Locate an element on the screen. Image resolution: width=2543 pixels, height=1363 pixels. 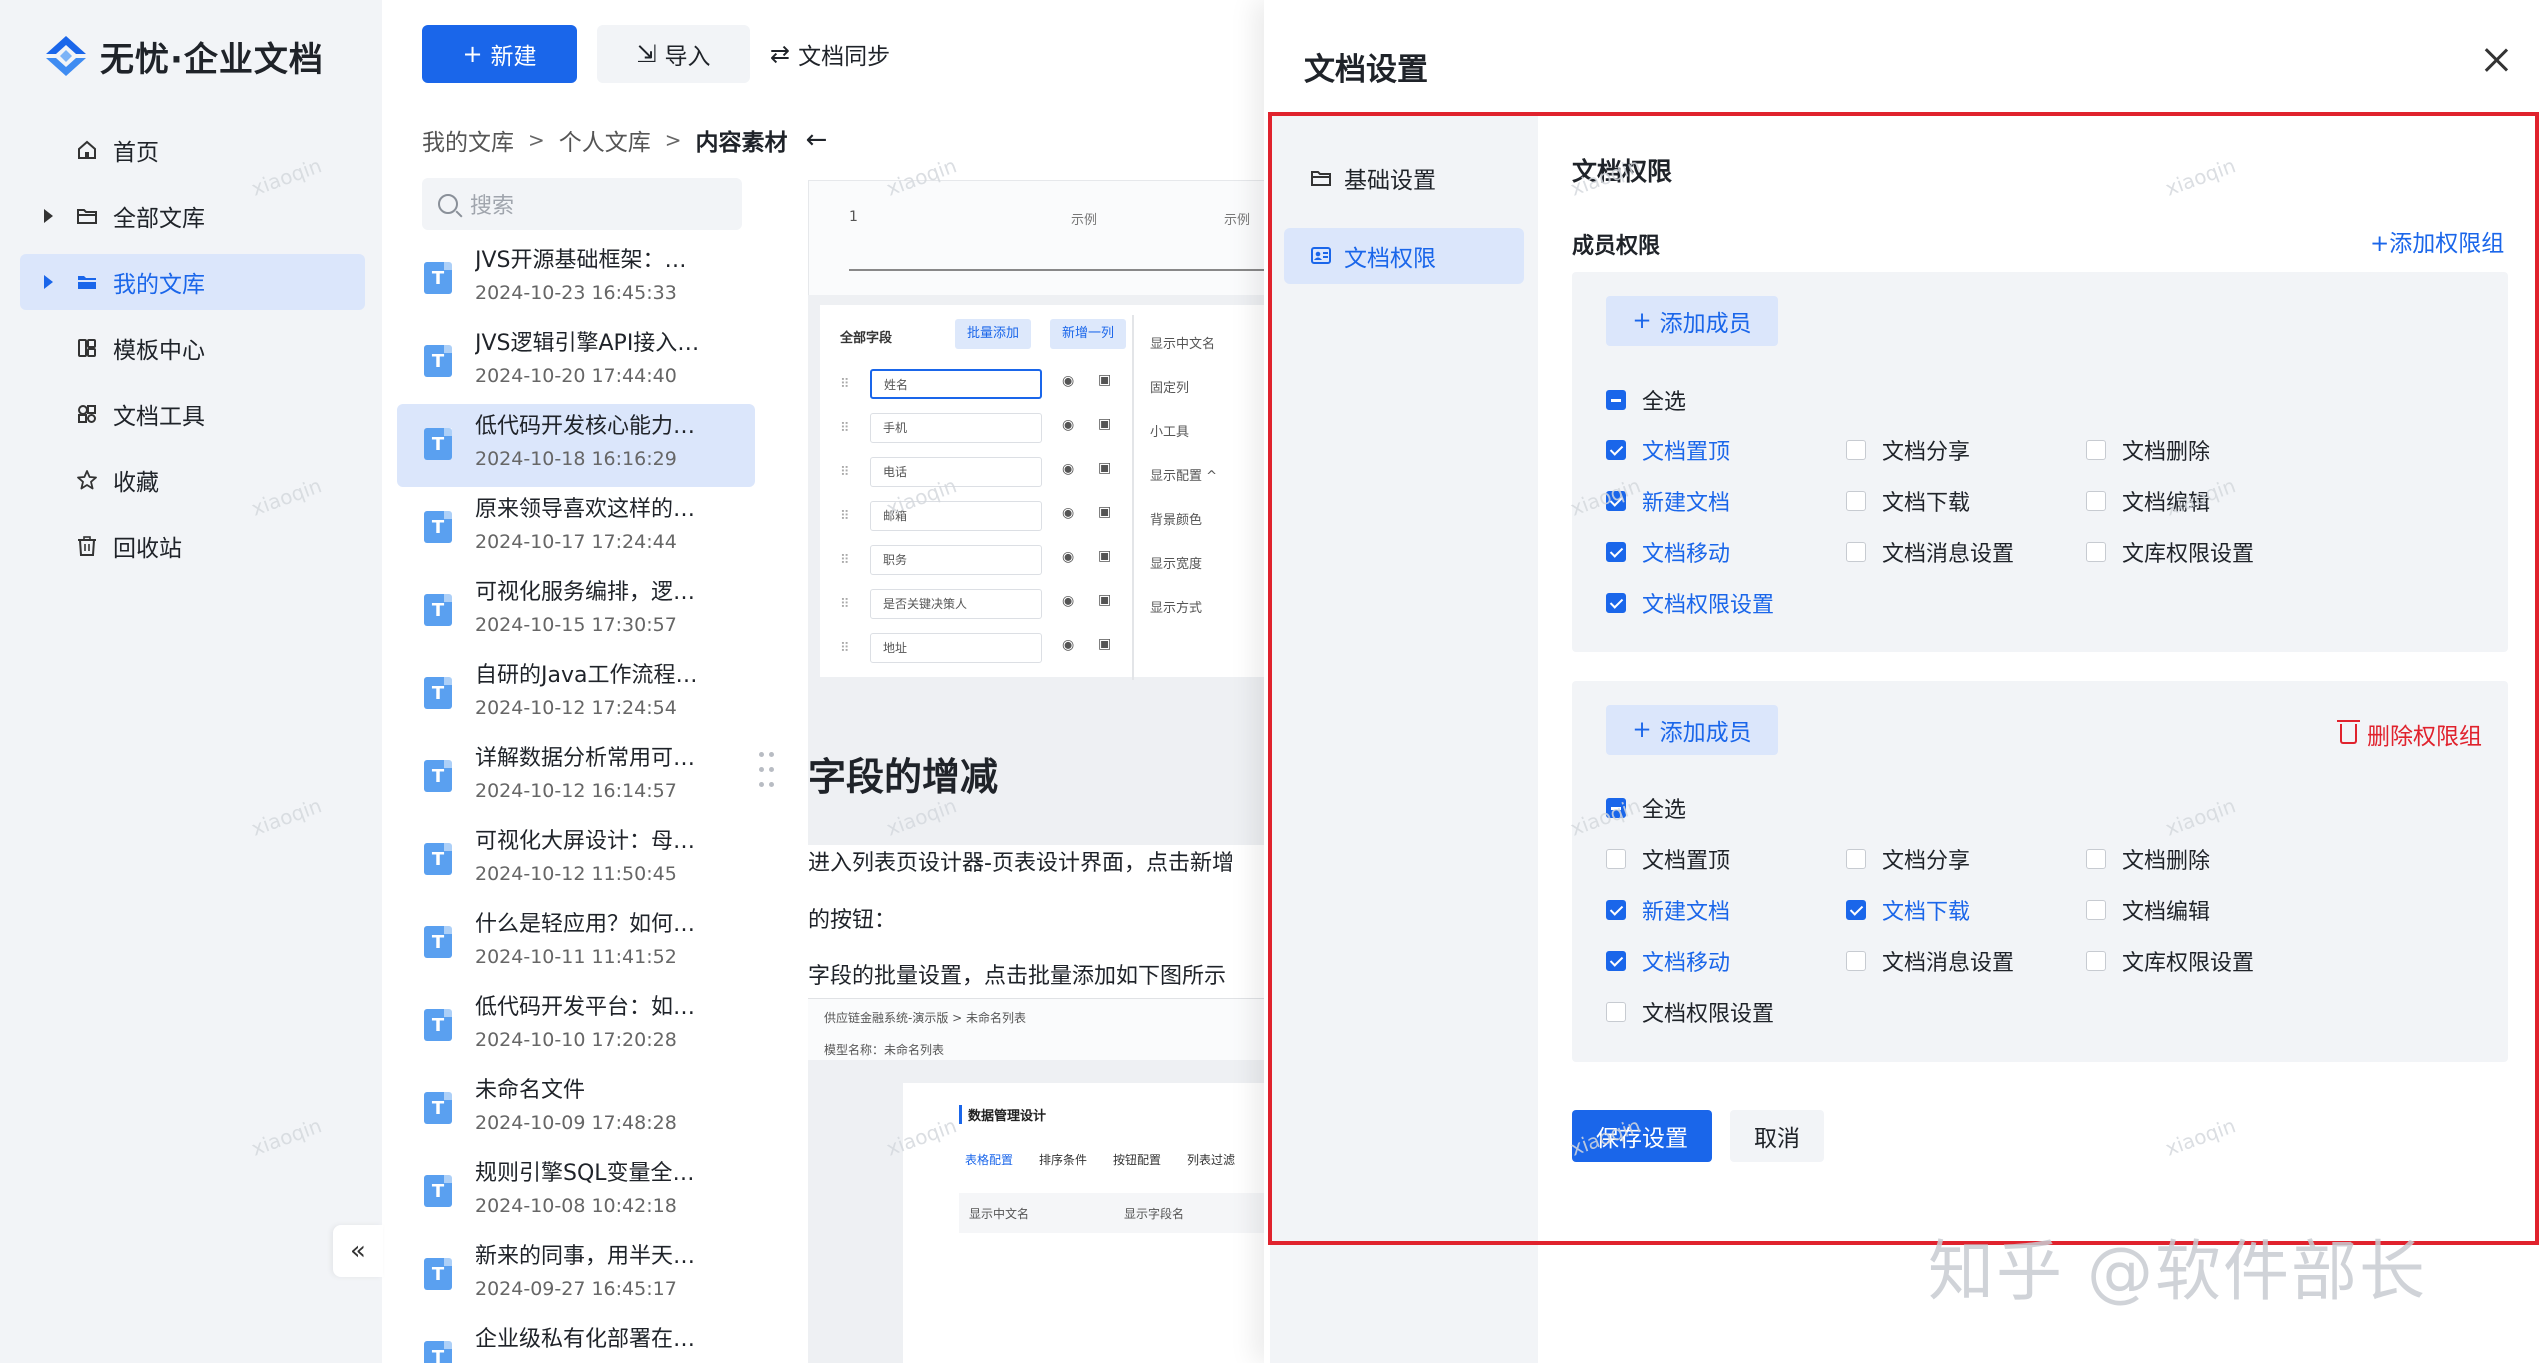
close-icon is located at coordinates (2496, 60).